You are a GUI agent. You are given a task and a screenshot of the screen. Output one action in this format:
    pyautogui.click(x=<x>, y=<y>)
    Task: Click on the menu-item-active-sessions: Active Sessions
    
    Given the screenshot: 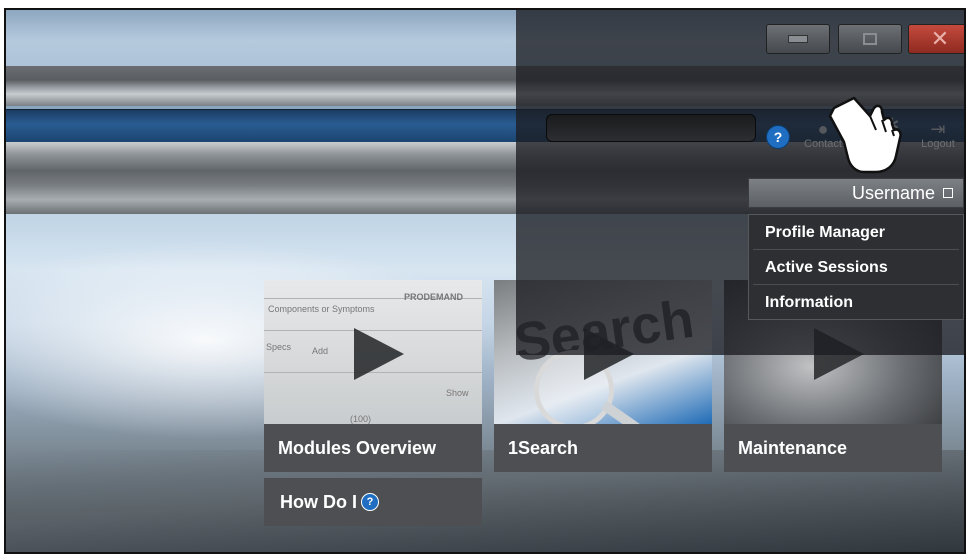 What is the action you would take?
    pyautogui.click(x=856, y=268)
    